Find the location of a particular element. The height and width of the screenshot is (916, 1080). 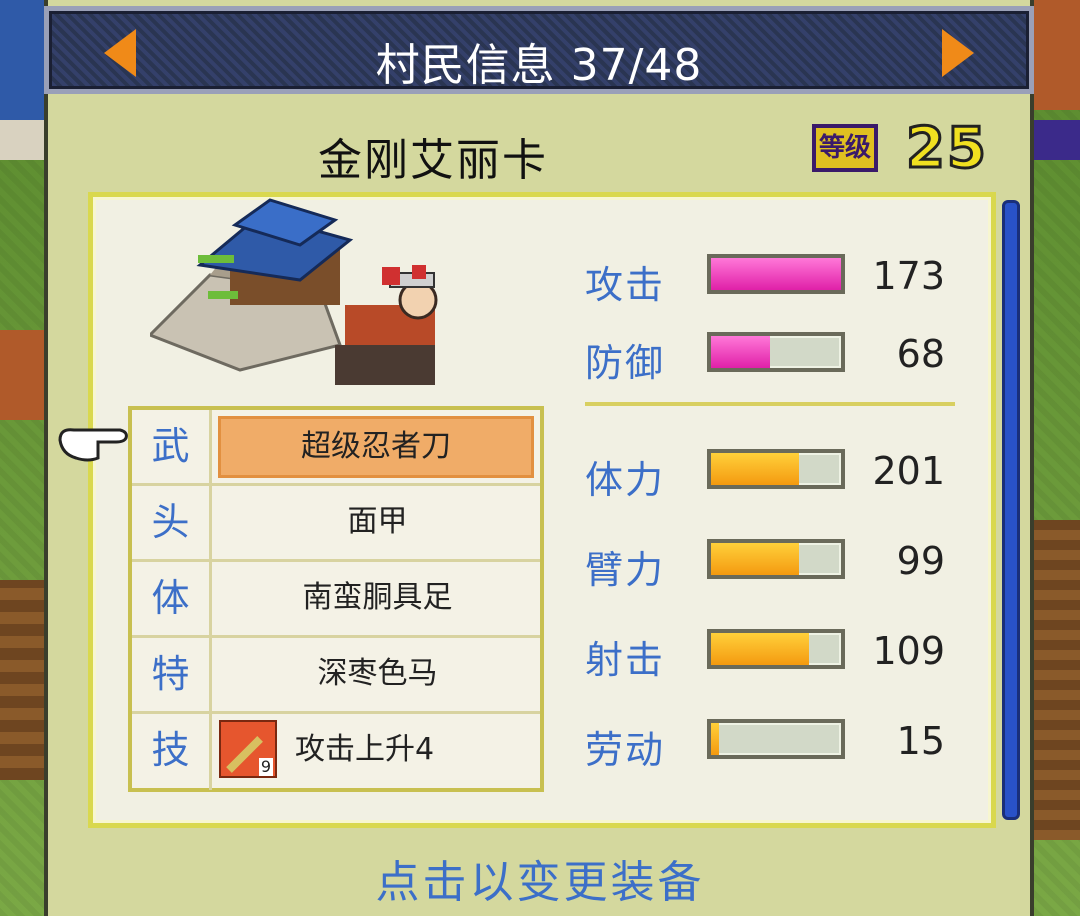

stat-label: 防御 is located at coordinates (625, 363).